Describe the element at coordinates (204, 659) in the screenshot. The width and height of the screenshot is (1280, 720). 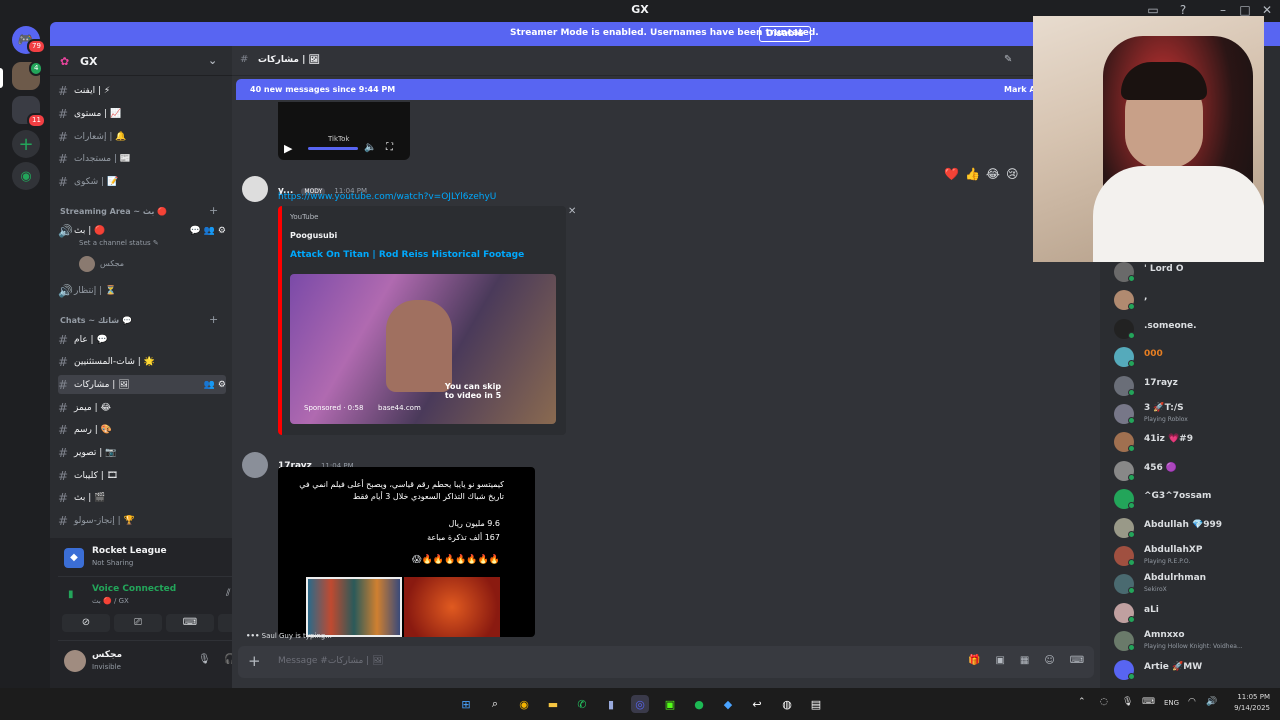
I see `microphone-icon: 🎙` at that location.